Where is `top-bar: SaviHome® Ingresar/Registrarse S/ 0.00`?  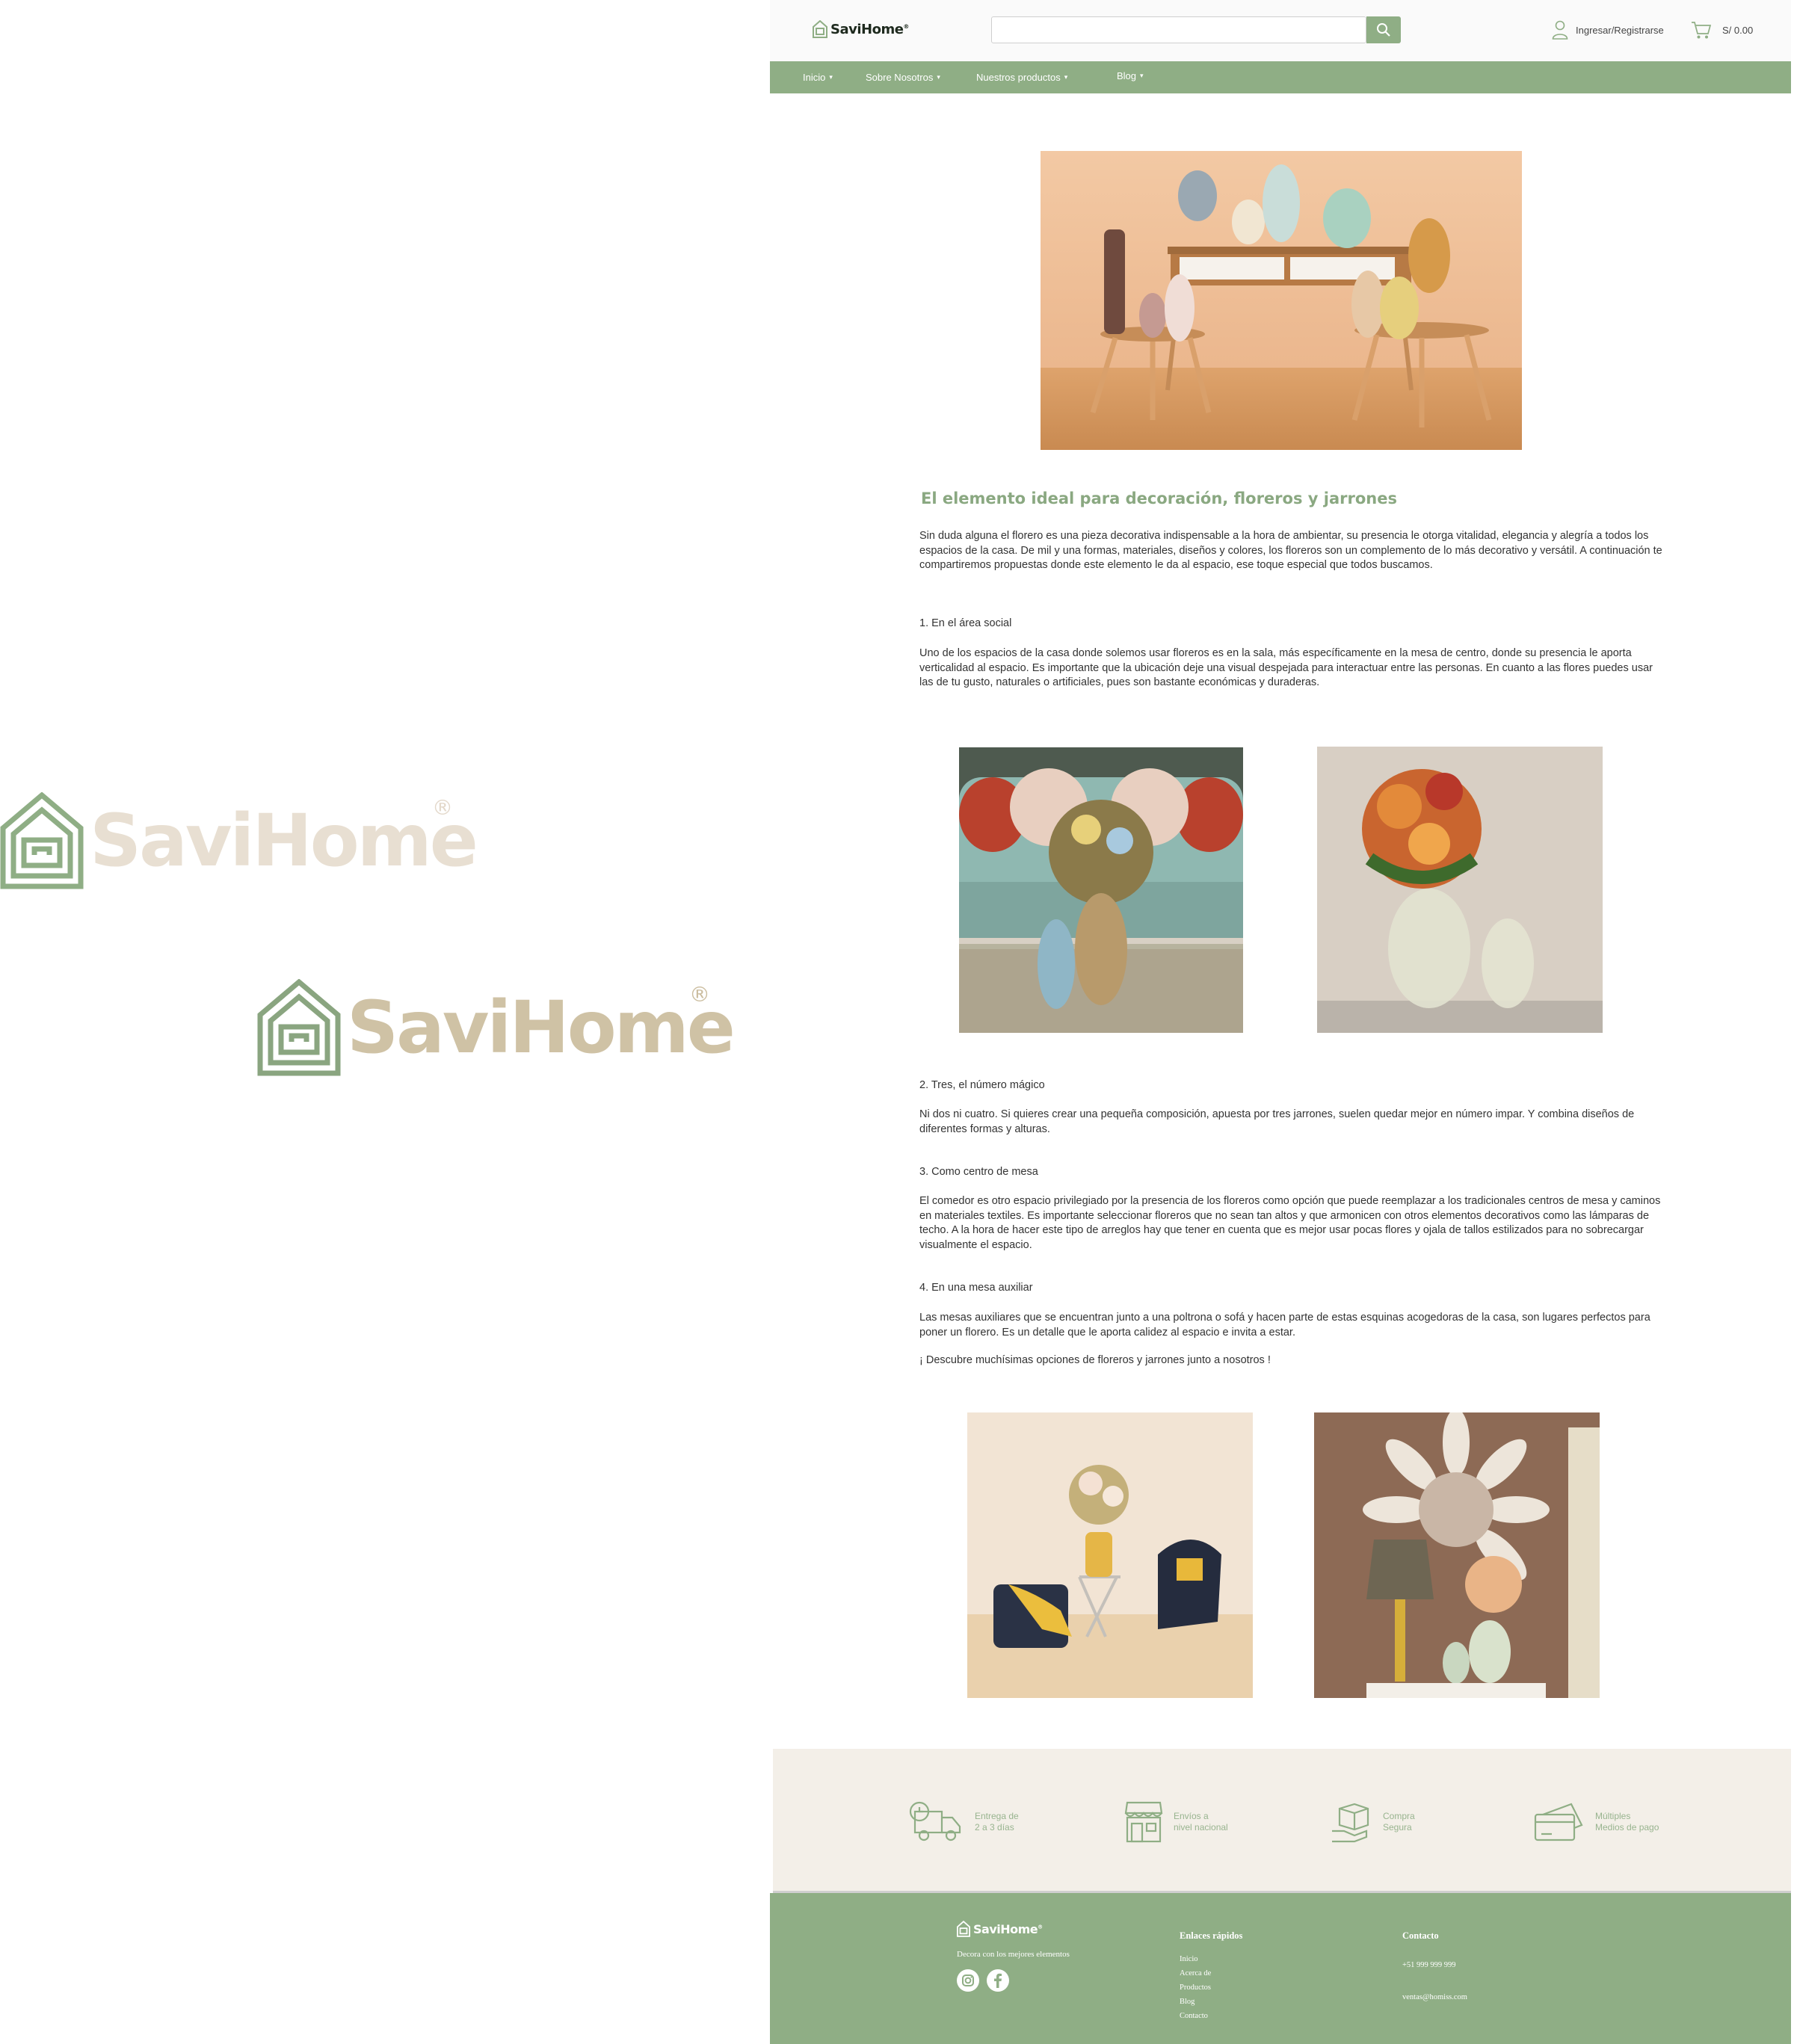 top-bar: SaviHome® Ingresar/Registrarse S/ 0.00 is located at coordinates (1280, 30).